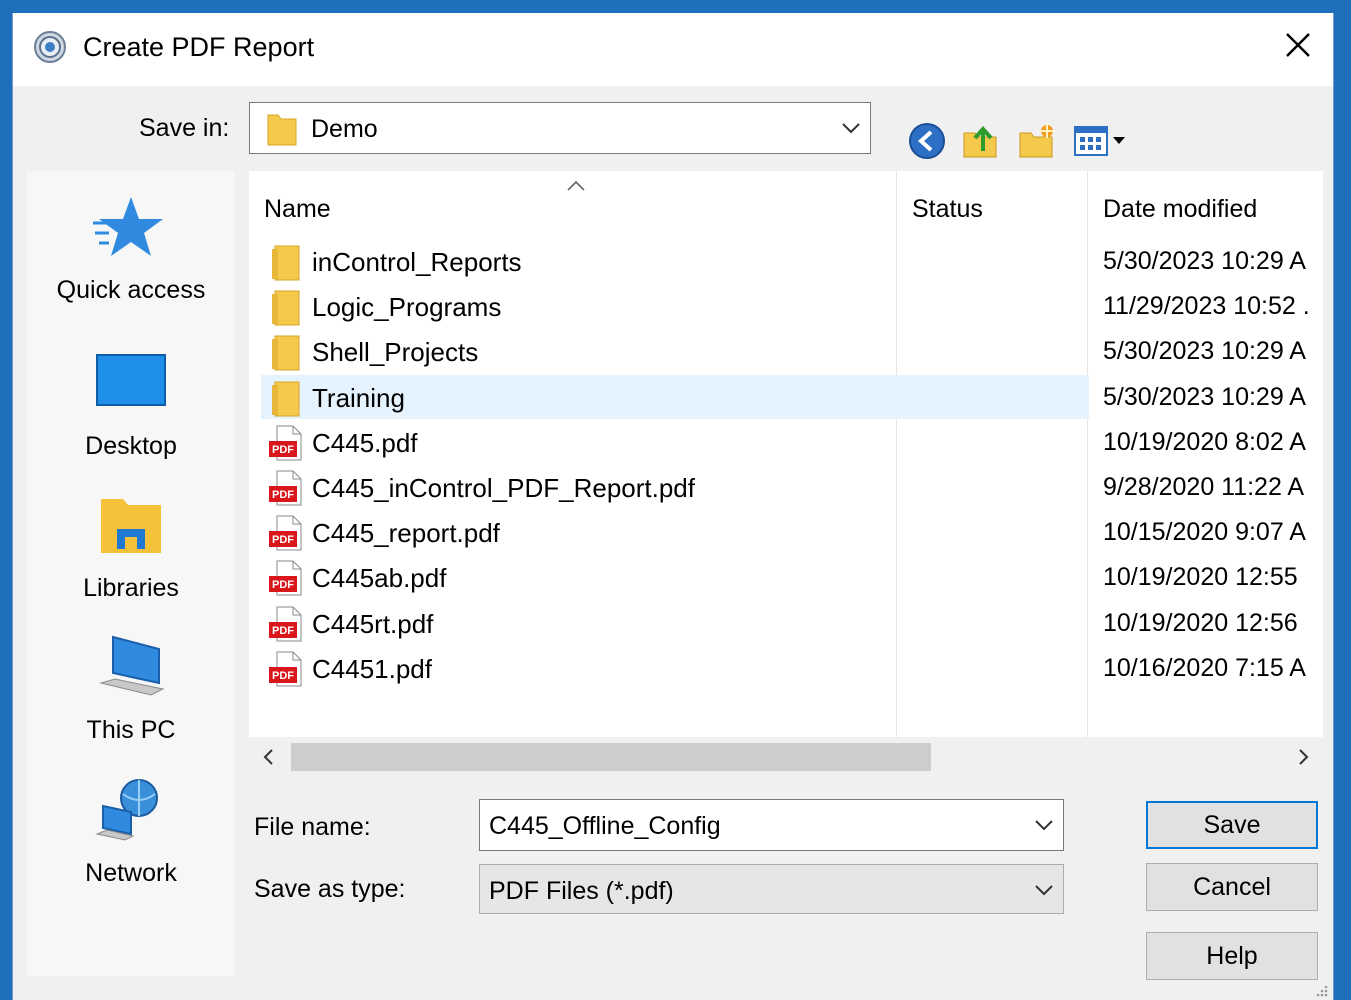 The image size is (1351, 1000). I want to click on file-name: C445_report.pdf, so click(406, 533).